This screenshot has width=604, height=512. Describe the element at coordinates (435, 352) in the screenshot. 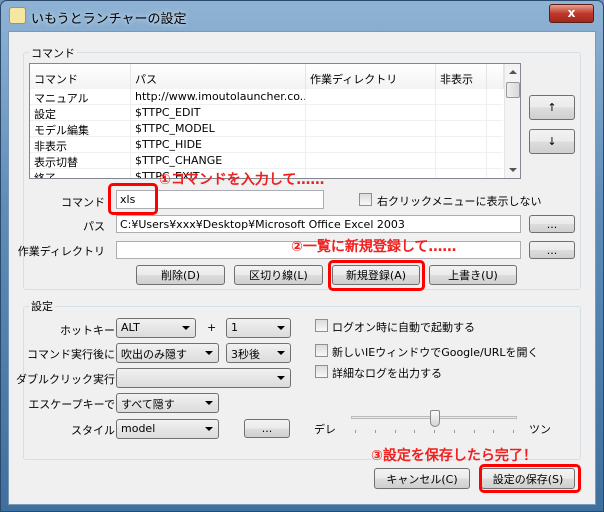

I see `ie-window-label: 新しいIEウィンドウでGoogle/URLを開く` at that location.